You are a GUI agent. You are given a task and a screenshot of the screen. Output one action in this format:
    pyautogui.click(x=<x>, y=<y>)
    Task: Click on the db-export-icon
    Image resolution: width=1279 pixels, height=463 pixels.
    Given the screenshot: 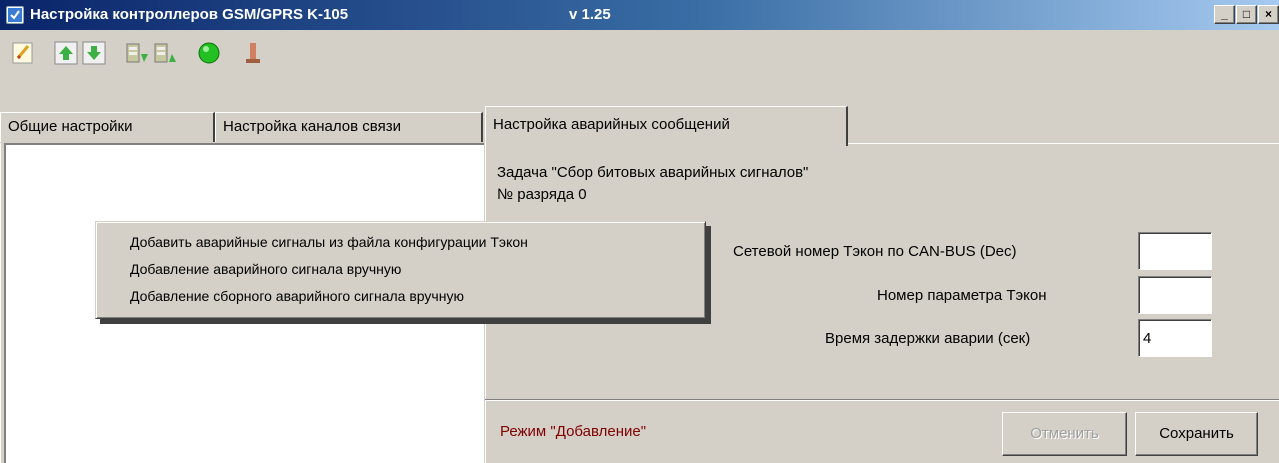 What is the action you would take?
    pyautogui.click(x=165, y=53)
    